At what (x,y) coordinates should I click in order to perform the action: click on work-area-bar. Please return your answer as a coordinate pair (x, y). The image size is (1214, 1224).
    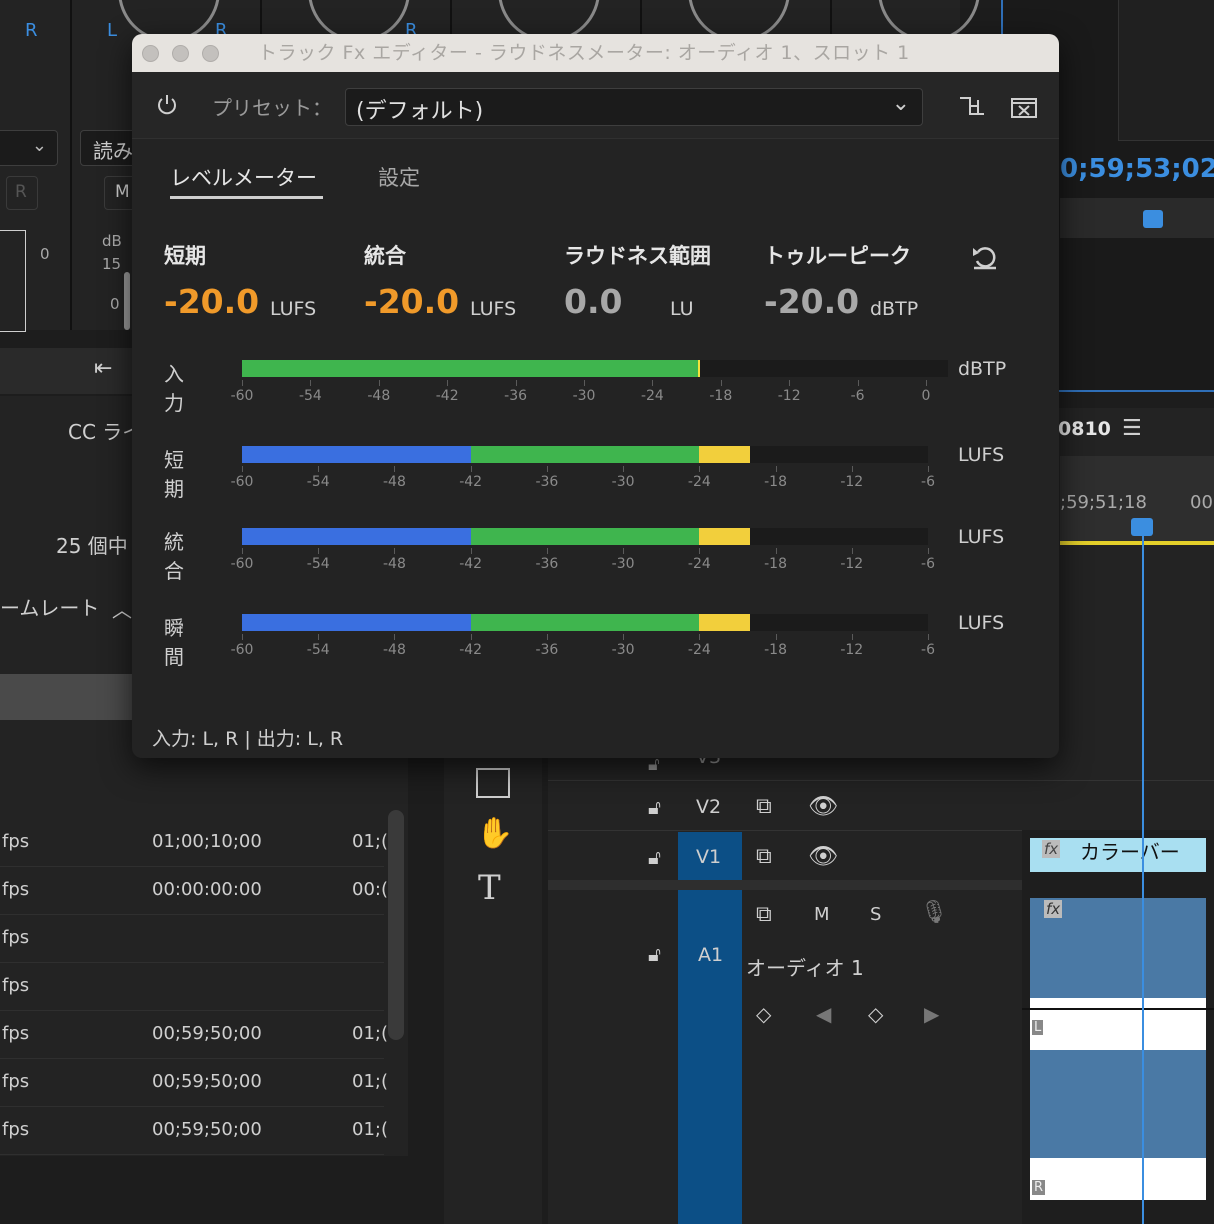
    Looking at the image, I should click on (1137, 543).